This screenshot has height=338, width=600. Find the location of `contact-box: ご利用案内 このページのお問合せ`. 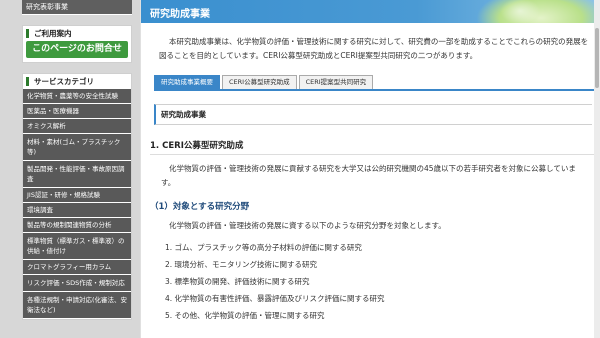

contact-box: ご利用案内 このページのお問合せ is located at coordinates (77, 44).